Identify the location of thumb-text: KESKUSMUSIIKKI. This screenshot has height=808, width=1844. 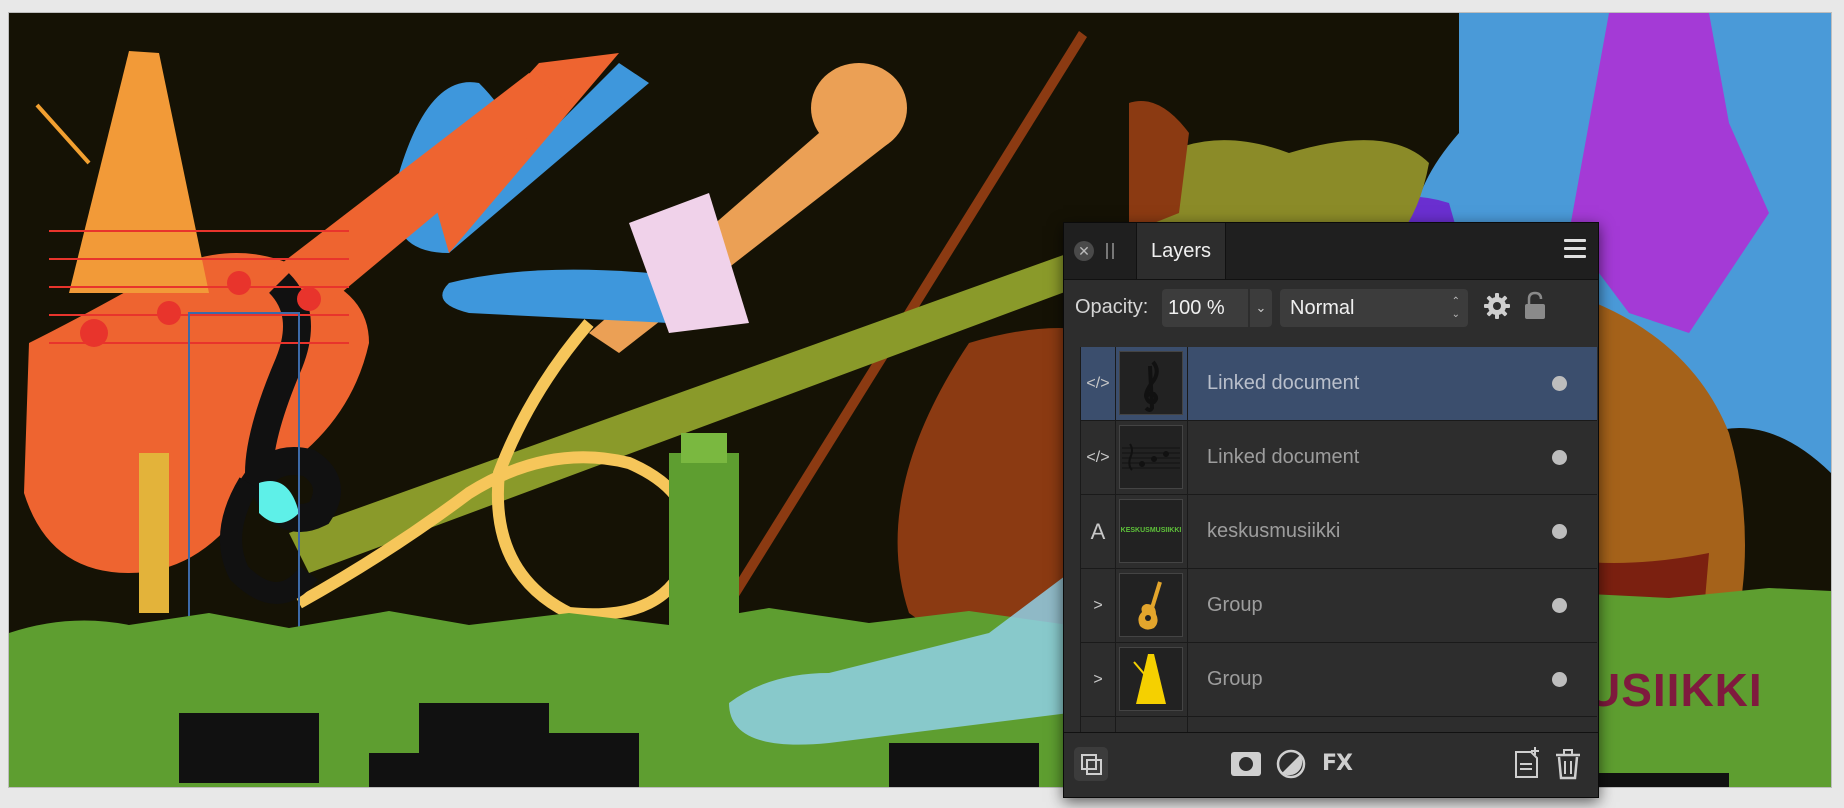
(1151, 530).